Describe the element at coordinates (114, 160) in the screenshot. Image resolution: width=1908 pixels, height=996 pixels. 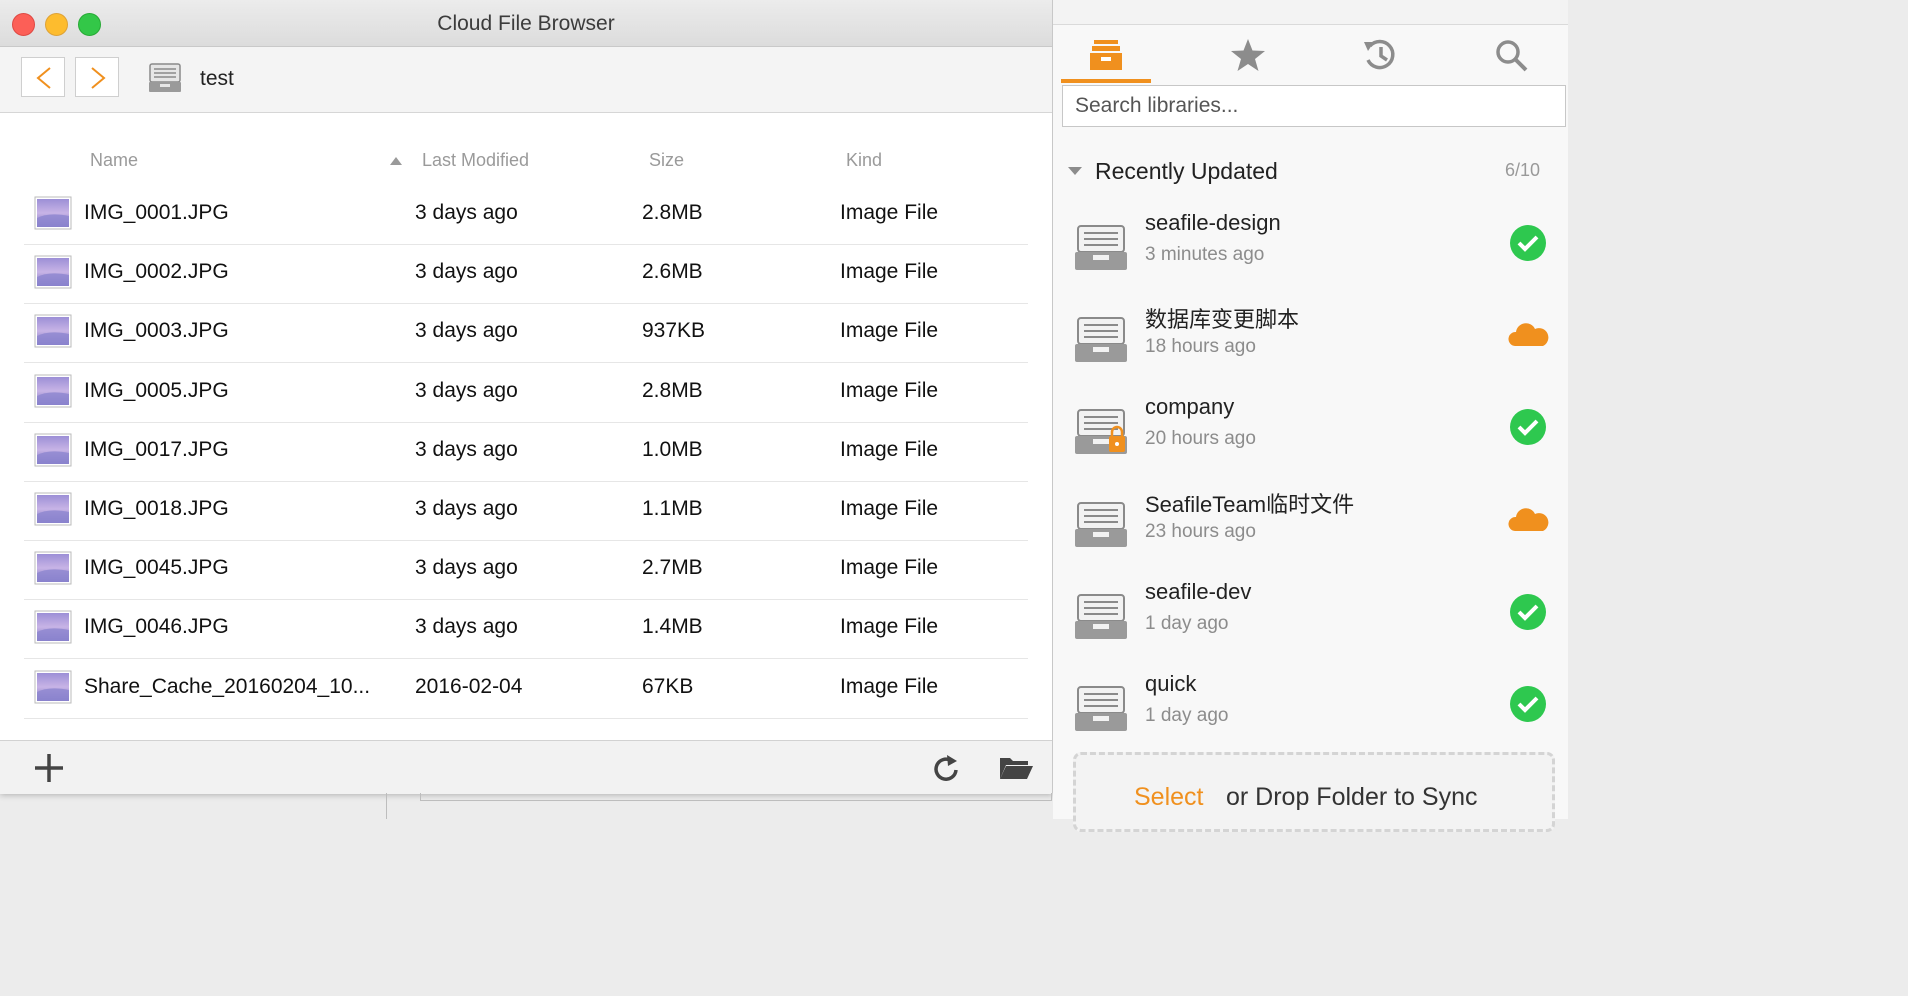
I see `column-name: Name` at that location.